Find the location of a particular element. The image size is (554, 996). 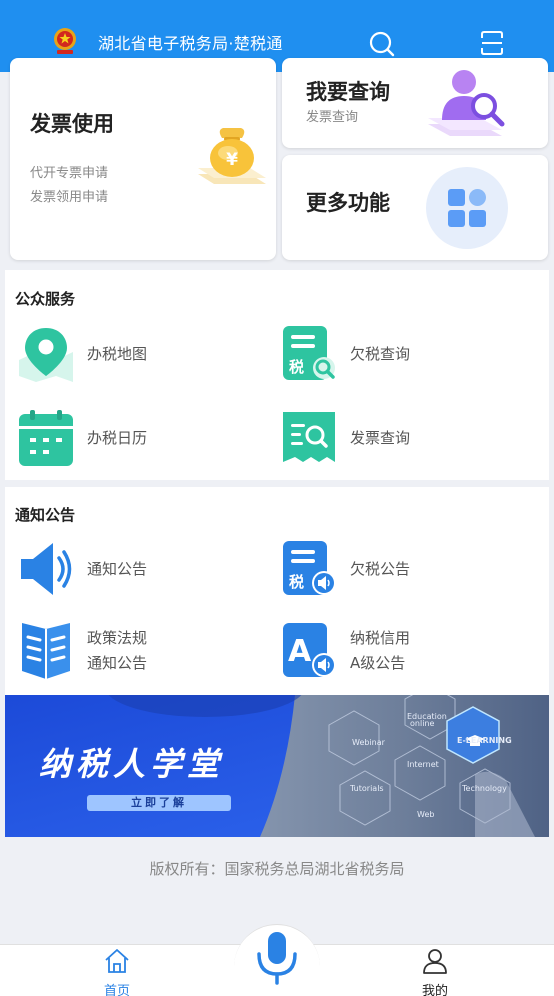

more-features-title: 更多功能 is located at coordinates (348, 203).